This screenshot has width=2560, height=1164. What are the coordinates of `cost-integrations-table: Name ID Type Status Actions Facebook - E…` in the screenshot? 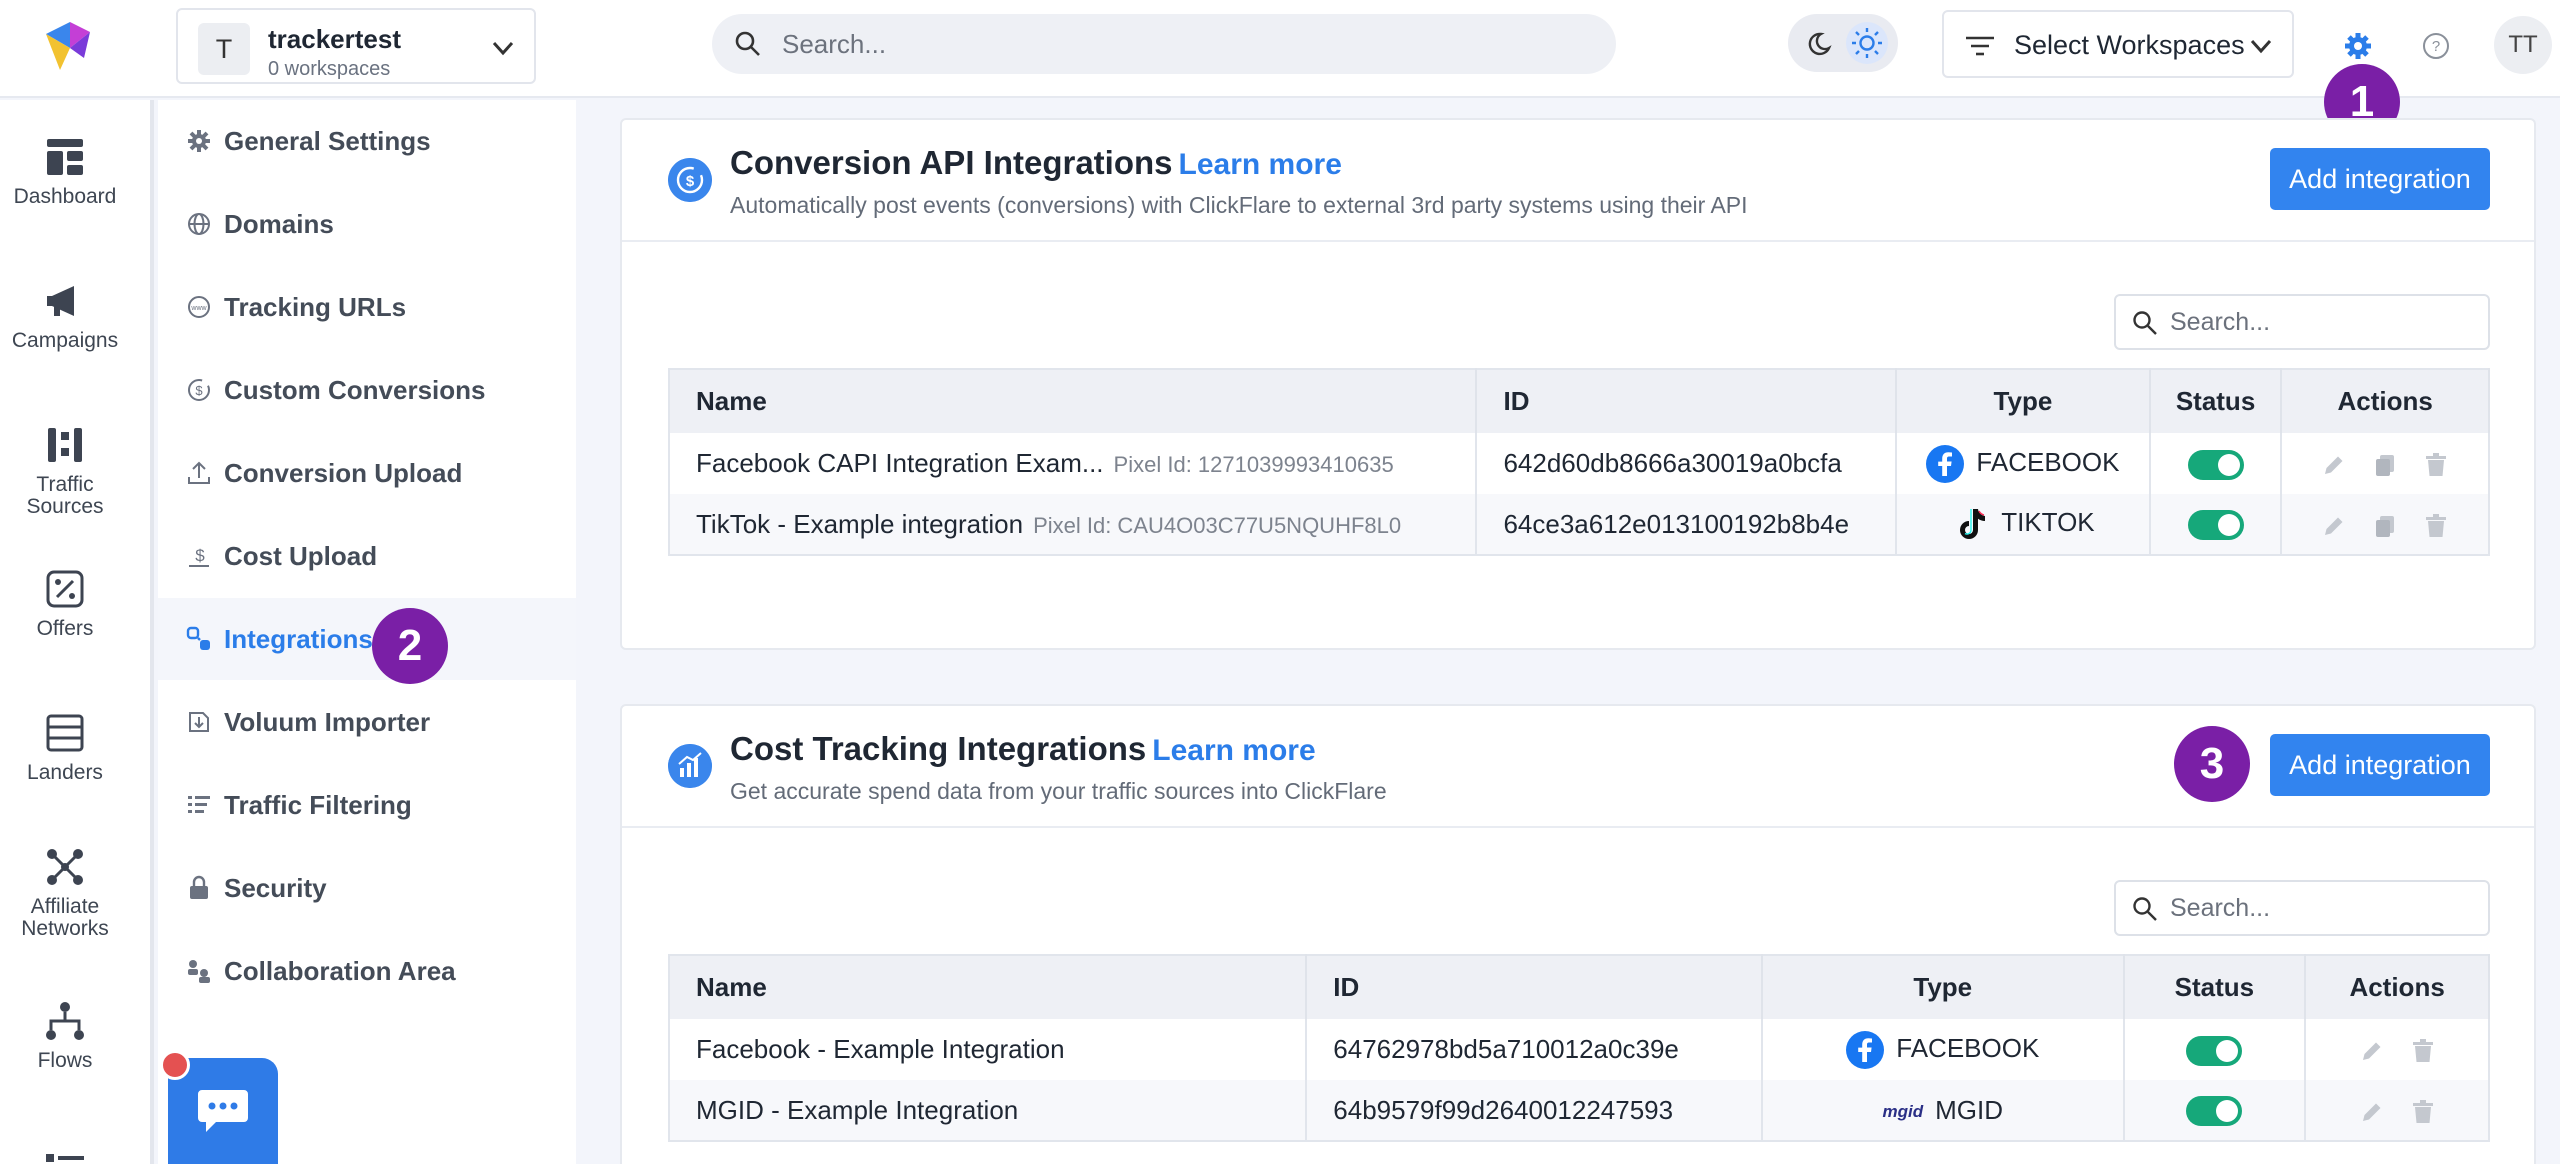 It's located at (1579, 1048).